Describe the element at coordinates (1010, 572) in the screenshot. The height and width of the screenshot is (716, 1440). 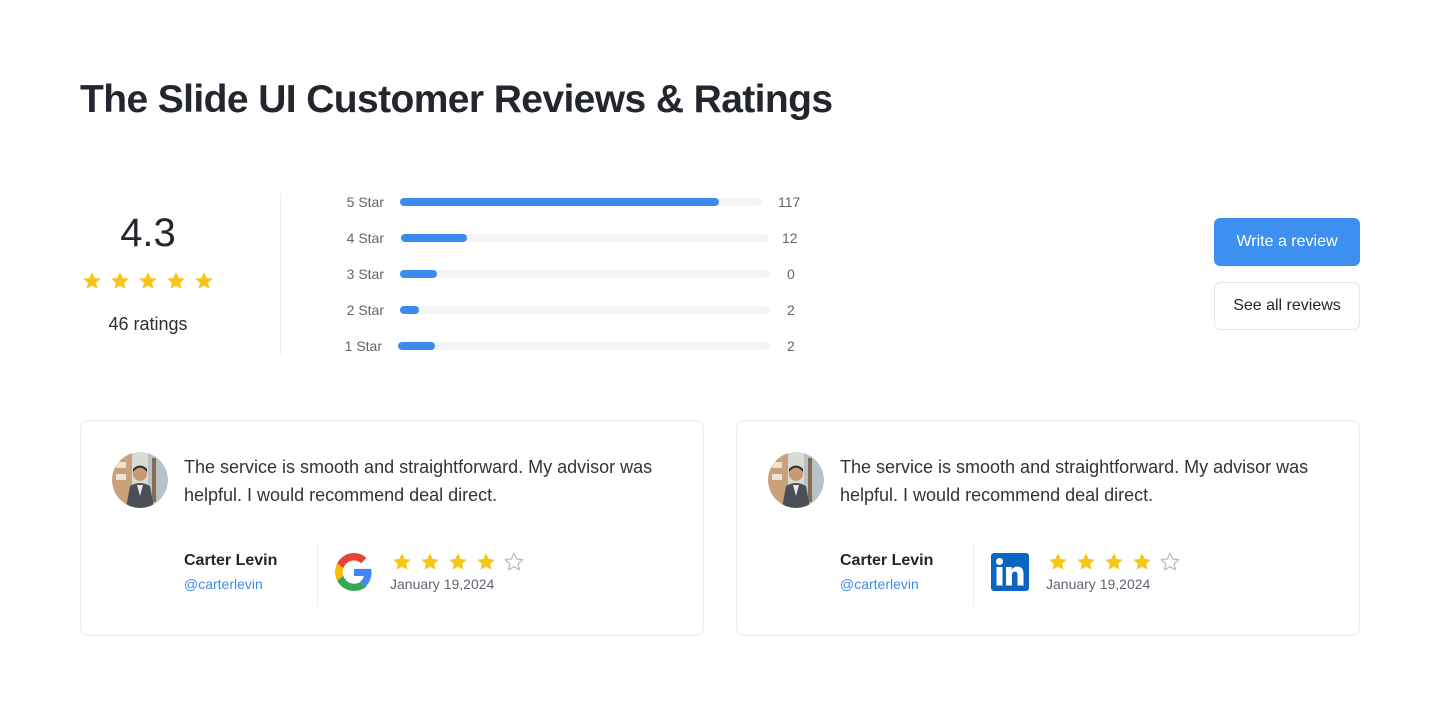
I see `linkedin-icon` at that location.